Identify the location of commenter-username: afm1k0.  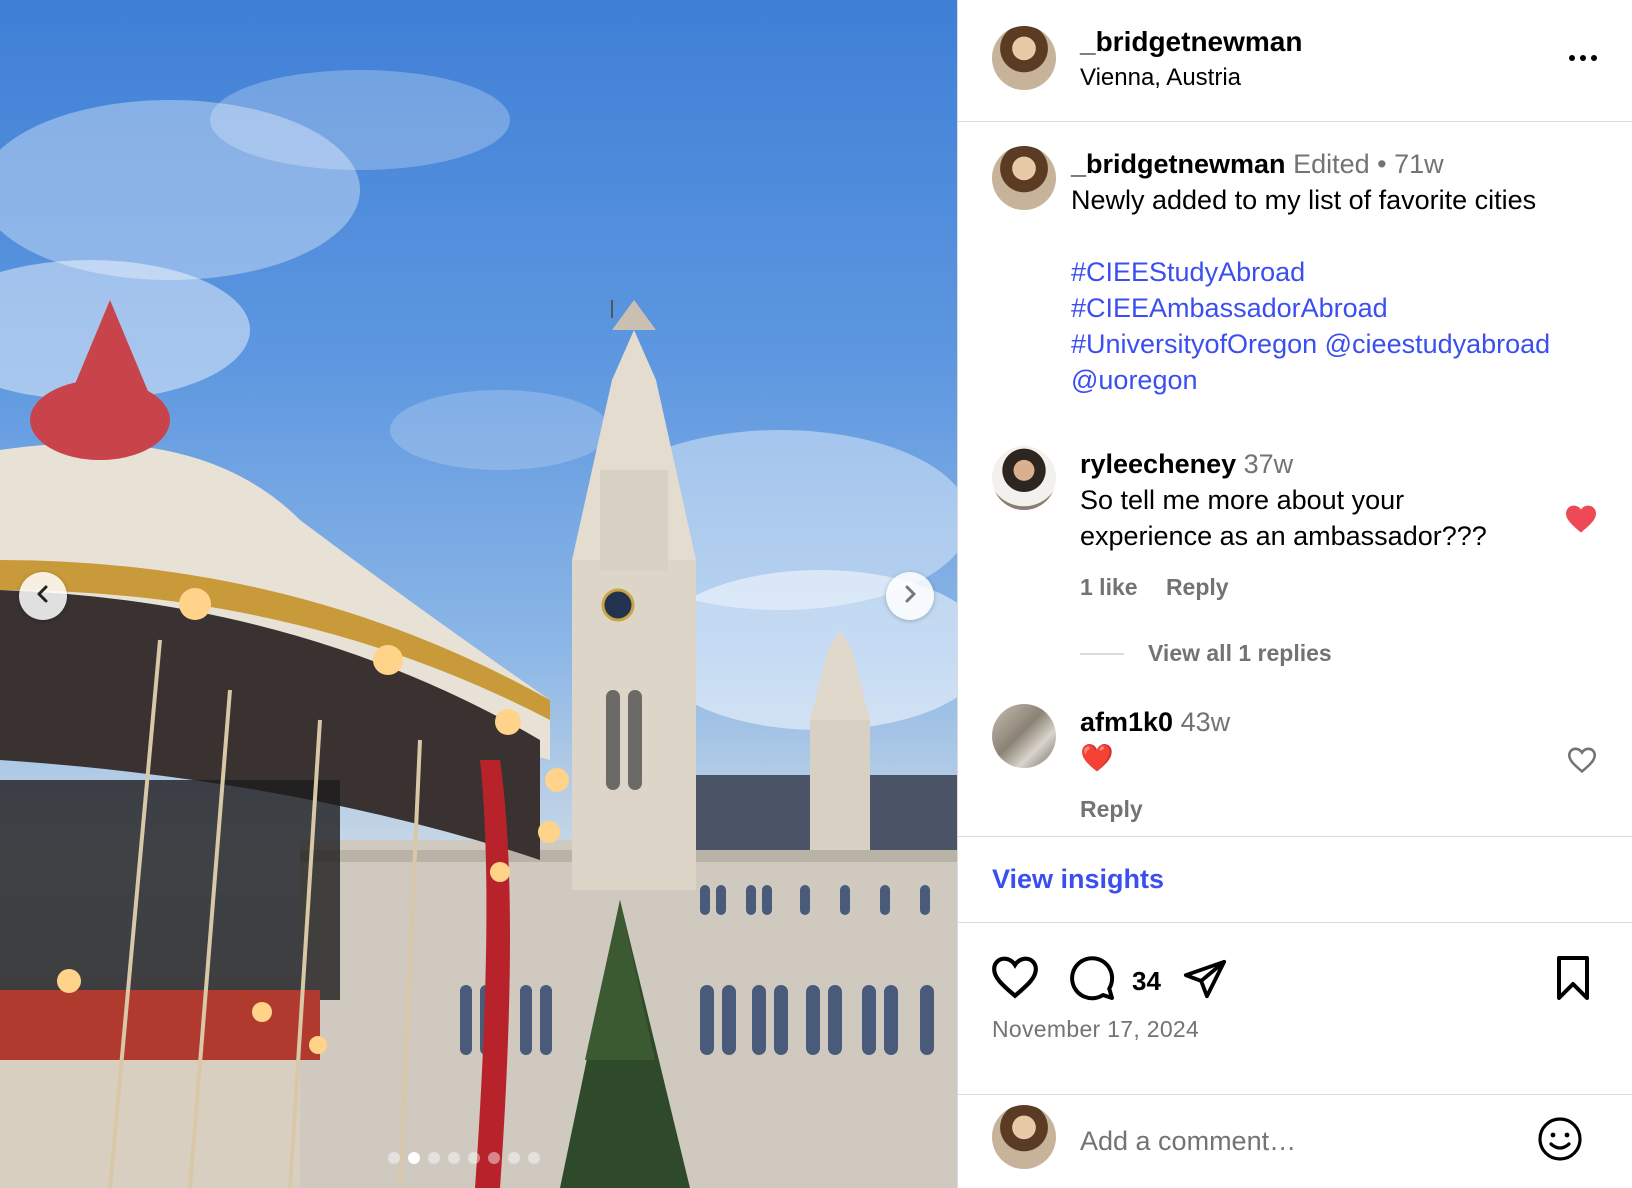
(1126, 722).